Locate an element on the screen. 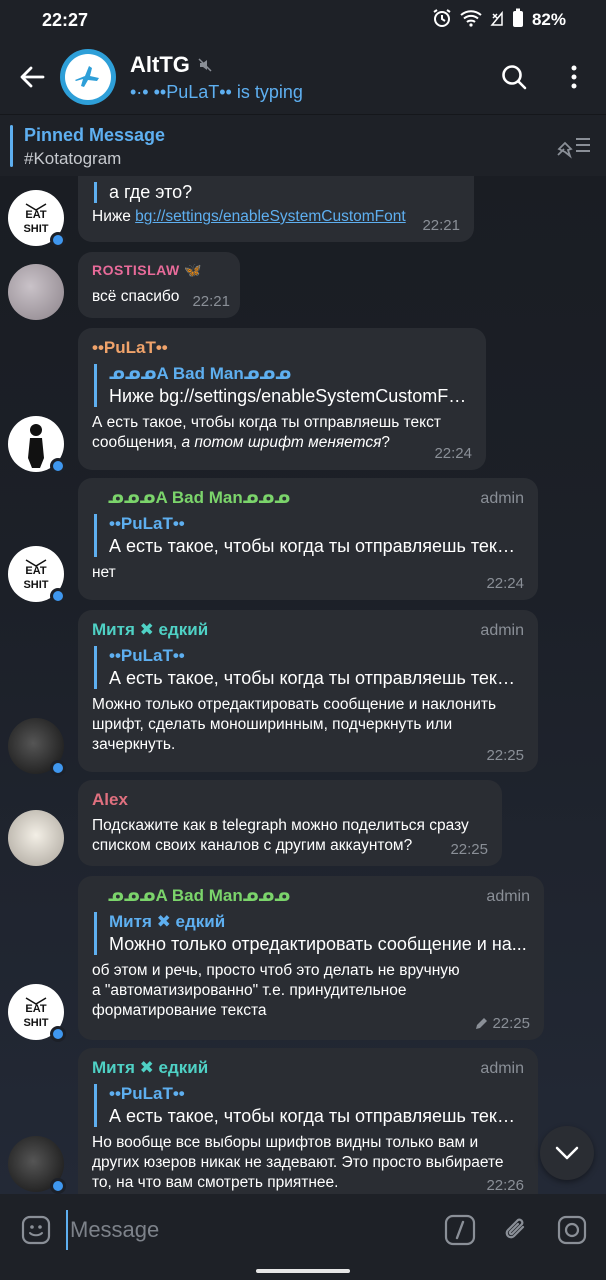  signal-off-icon is located at coordinates (497, 20).